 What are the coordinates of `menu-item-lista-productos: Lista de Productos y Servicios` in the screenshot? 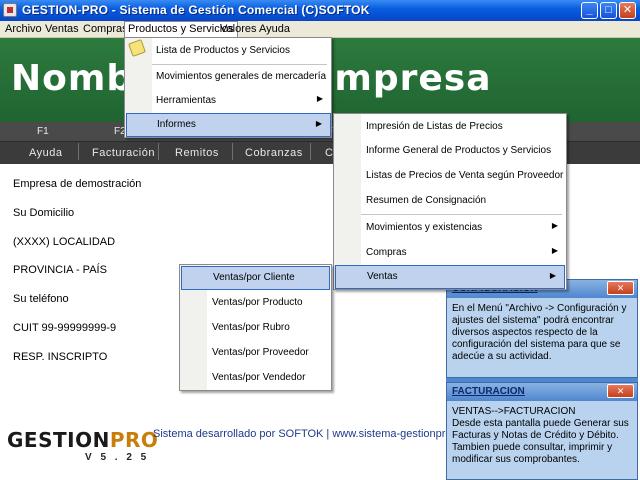 It's located at (228, 51).